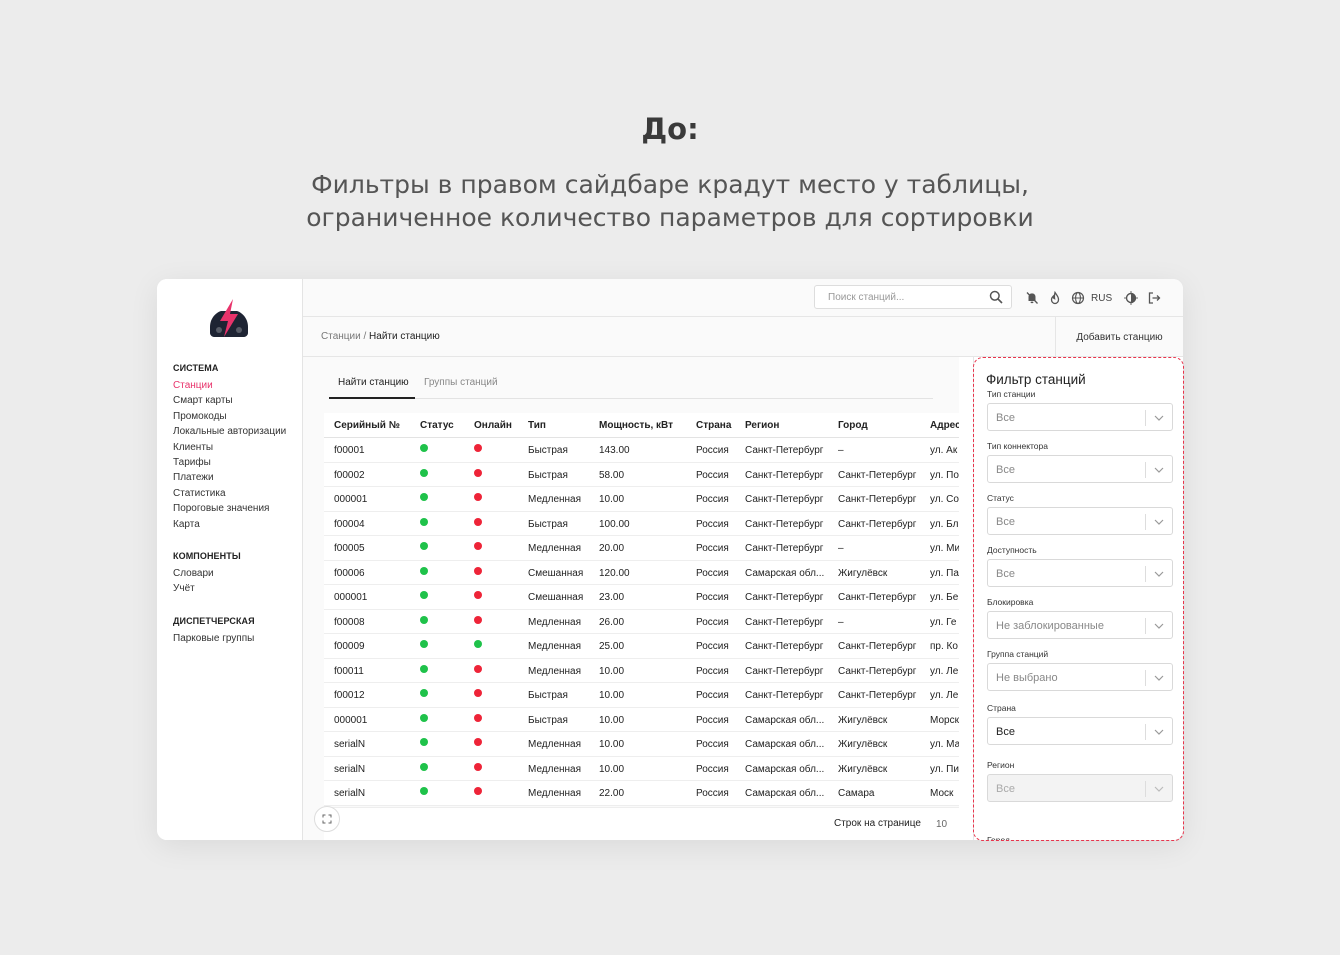 The image size is (1340, 955). What do you see at coordinates (424, 523) in the screenshot?
I see `status-cell` at bounding box center [424, 523].